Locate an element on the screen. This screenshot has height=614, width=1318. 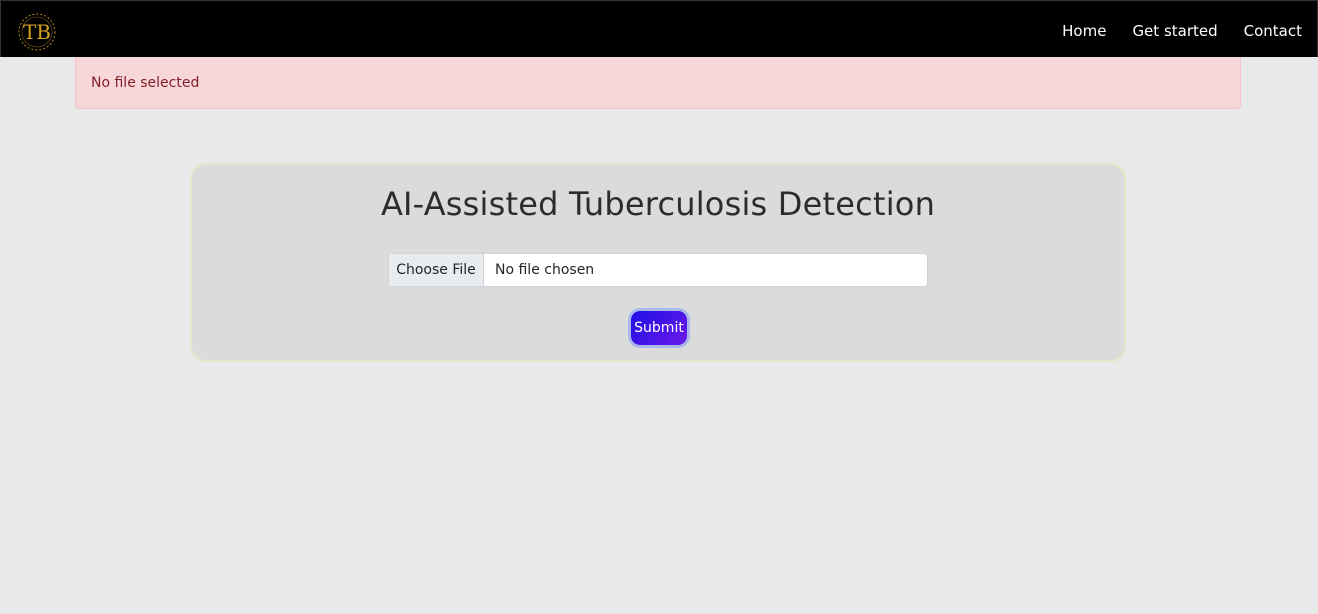
page-title: AI-Assisted Tuberculosis Detection is located at coordinates (658, 204).